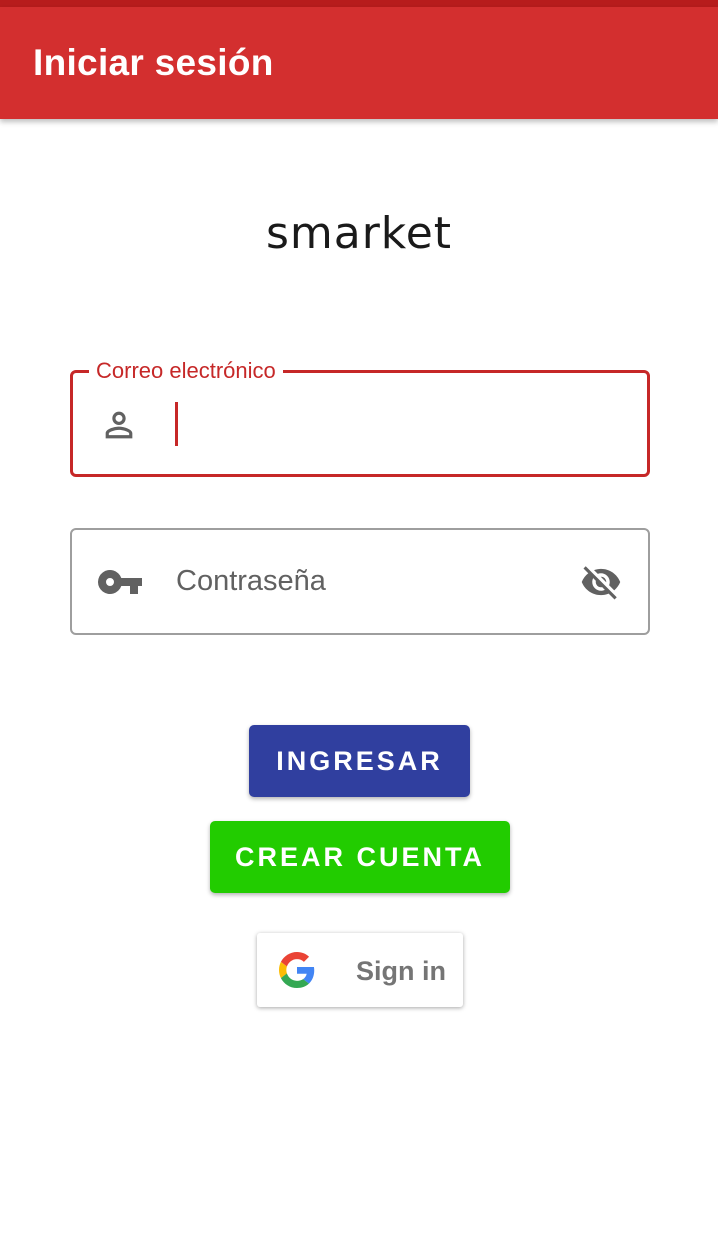  Describe the element at coordinates (367, 424) in the screenshot. I see `email-input` at that location.